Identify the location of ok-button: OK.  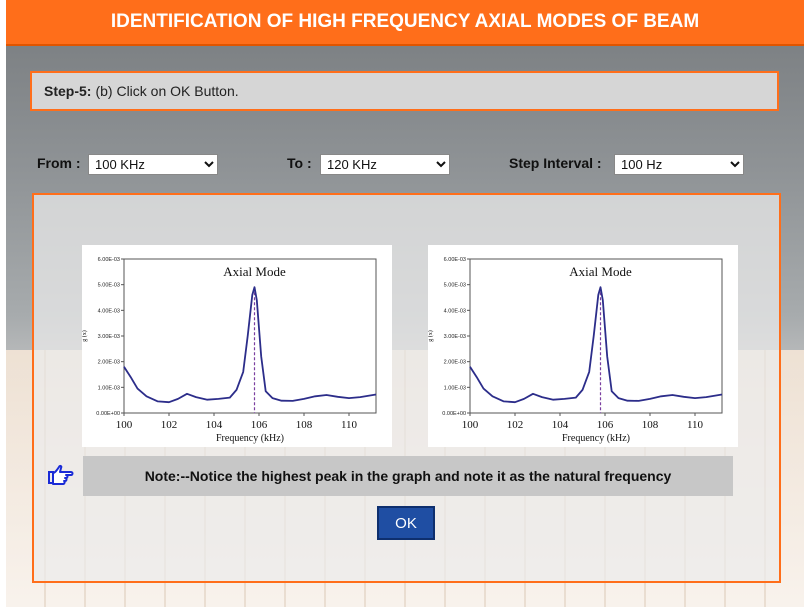
(406, 523).